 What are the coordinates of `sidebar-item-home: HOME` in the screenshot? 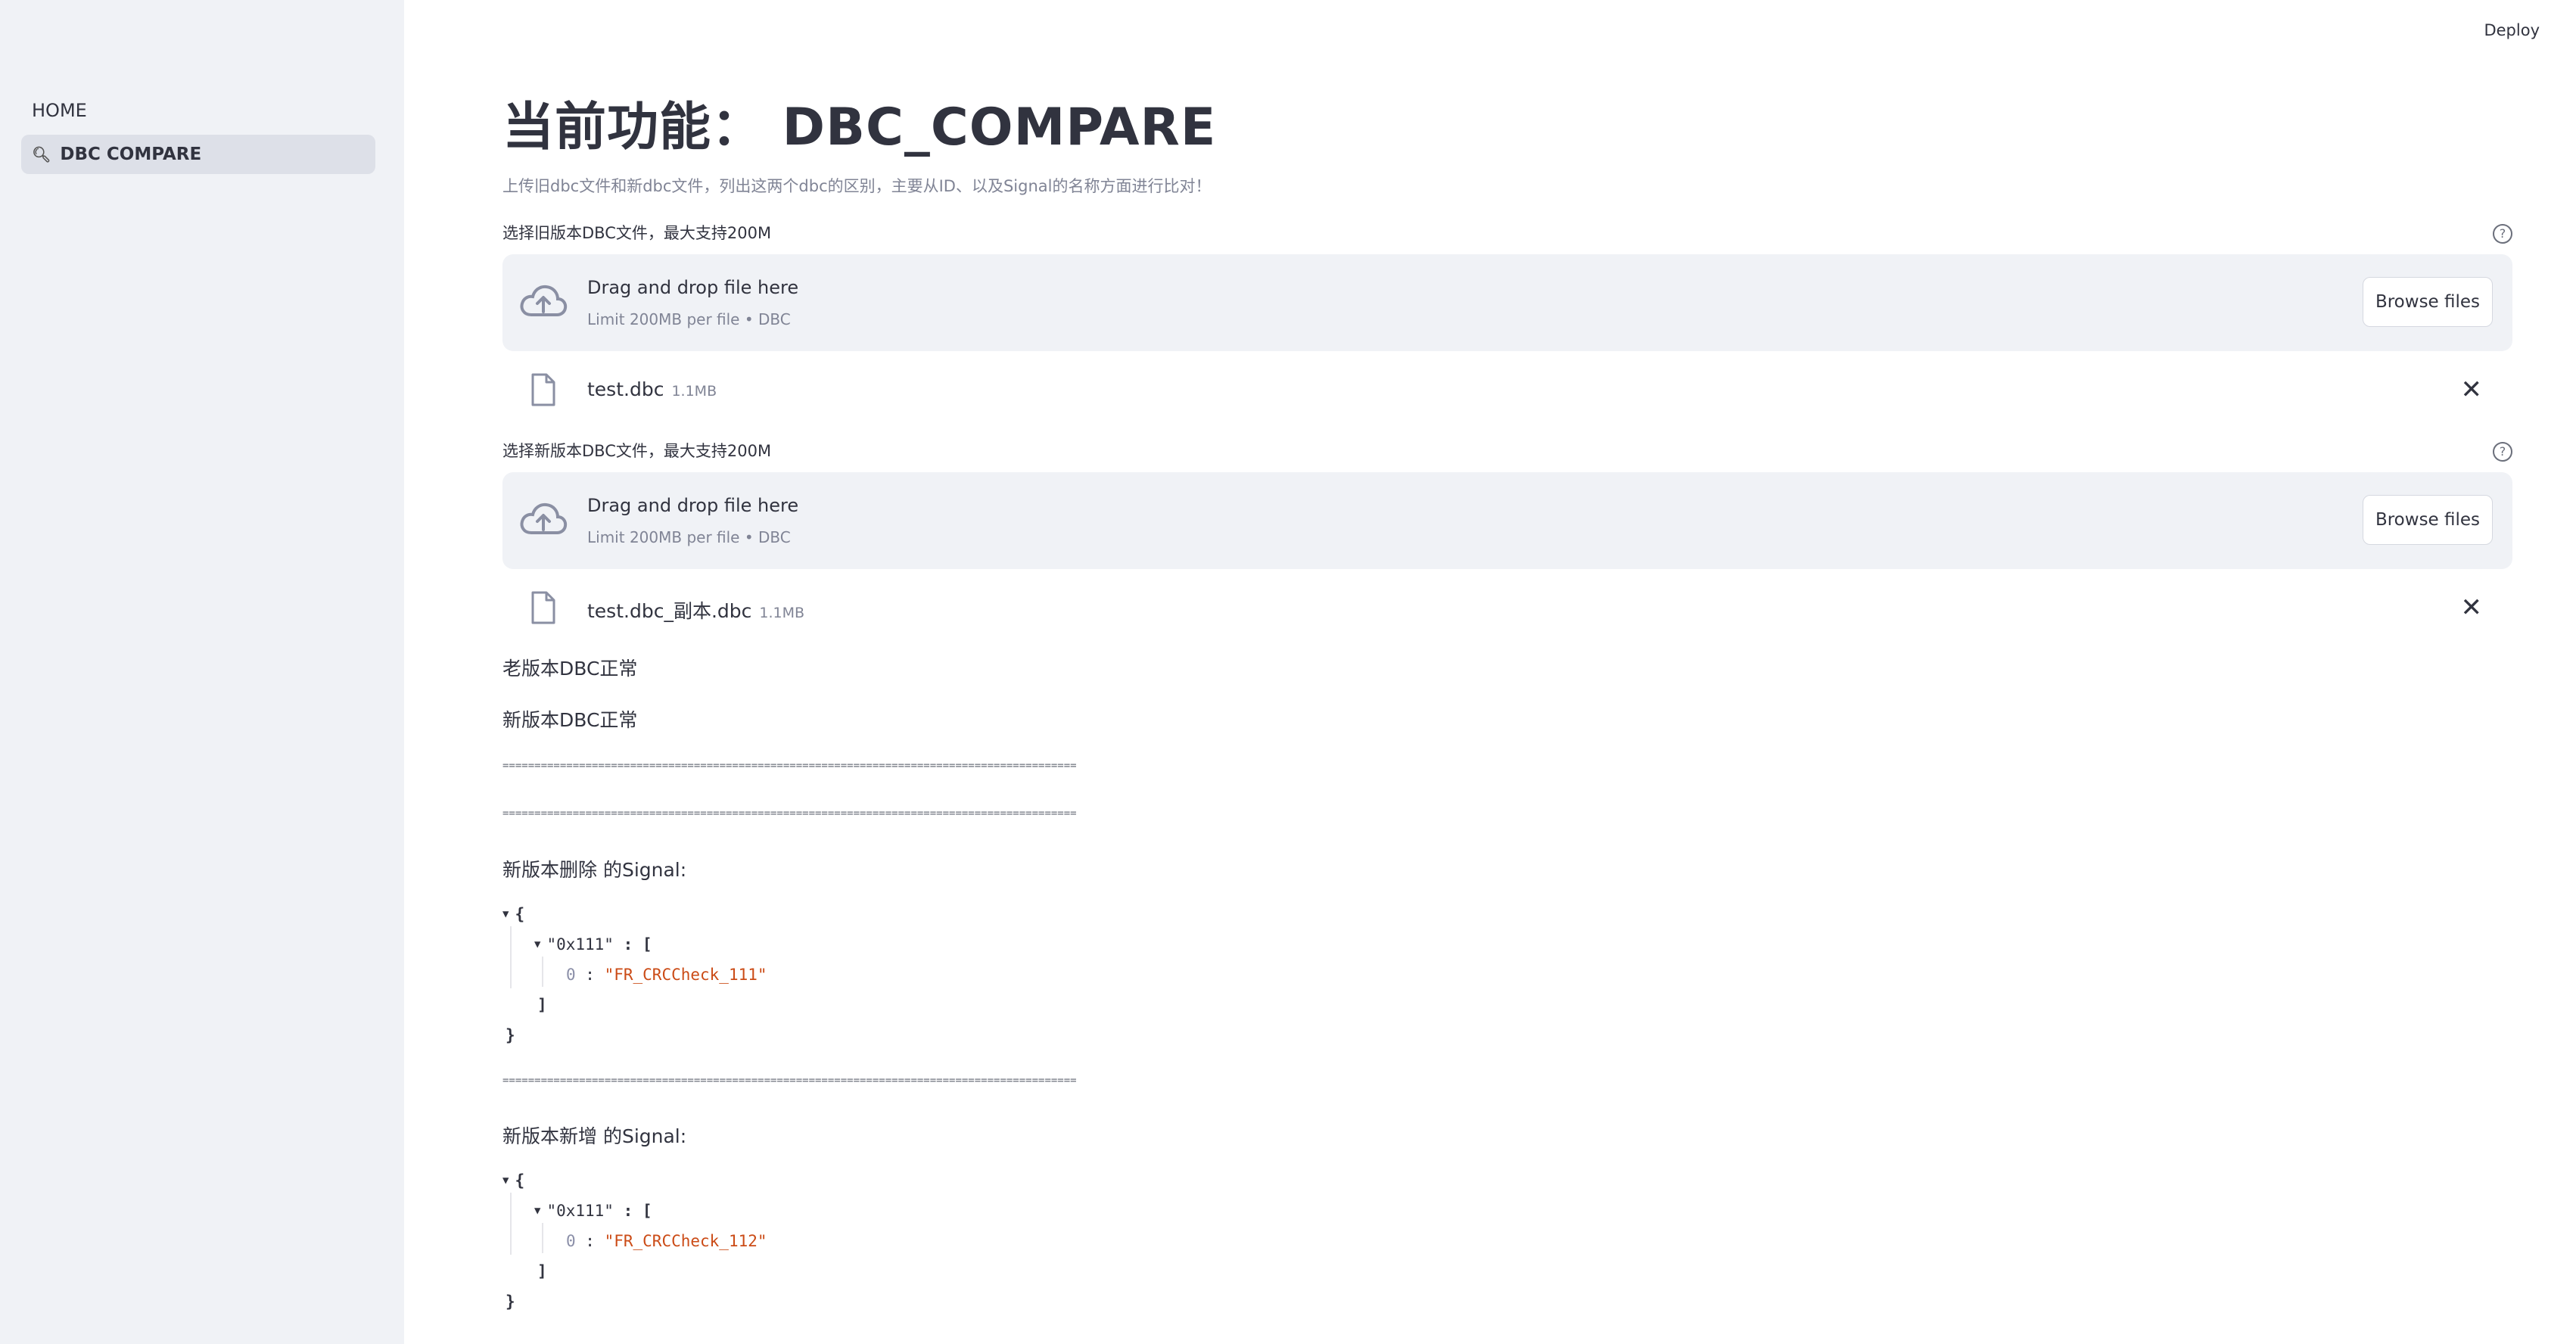 It's located at (59, 110).